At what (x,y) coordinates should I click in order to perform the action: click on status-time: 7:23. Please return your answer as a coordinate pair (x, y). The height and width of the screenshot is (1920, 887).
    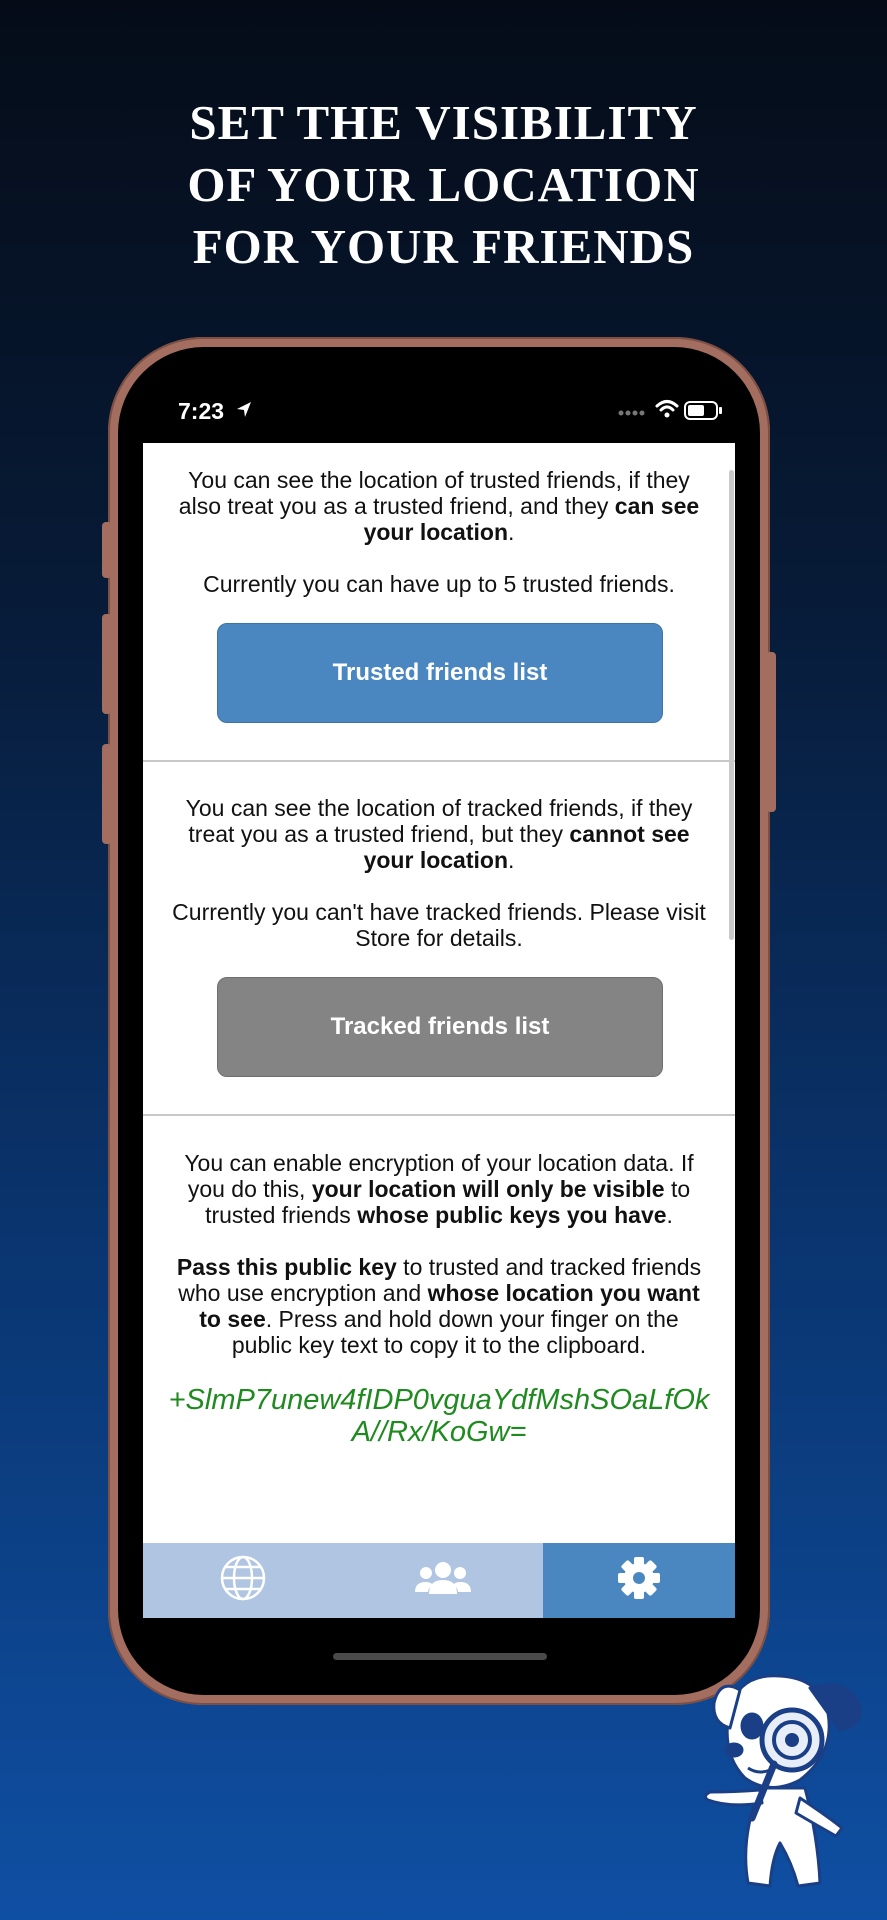
    Looking at the image, I should click on (201, 411).